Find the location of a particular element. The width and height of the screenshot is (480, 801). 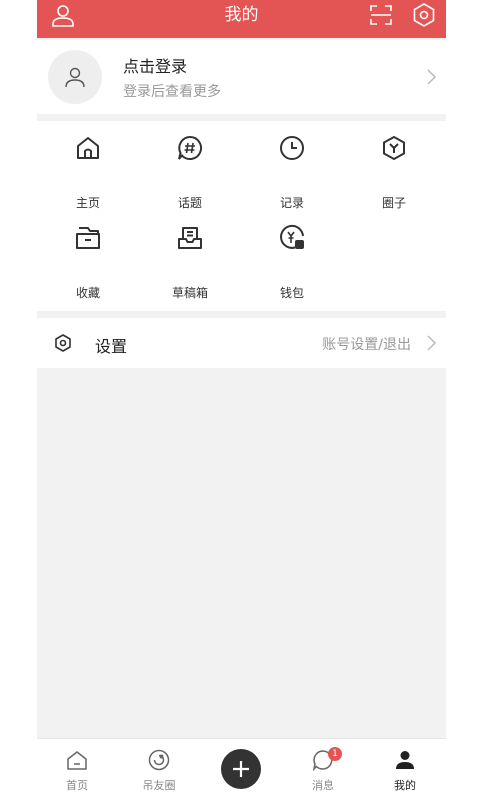

settings-row: 设置 账号设置/退出 is located at coordinates (241, 343).